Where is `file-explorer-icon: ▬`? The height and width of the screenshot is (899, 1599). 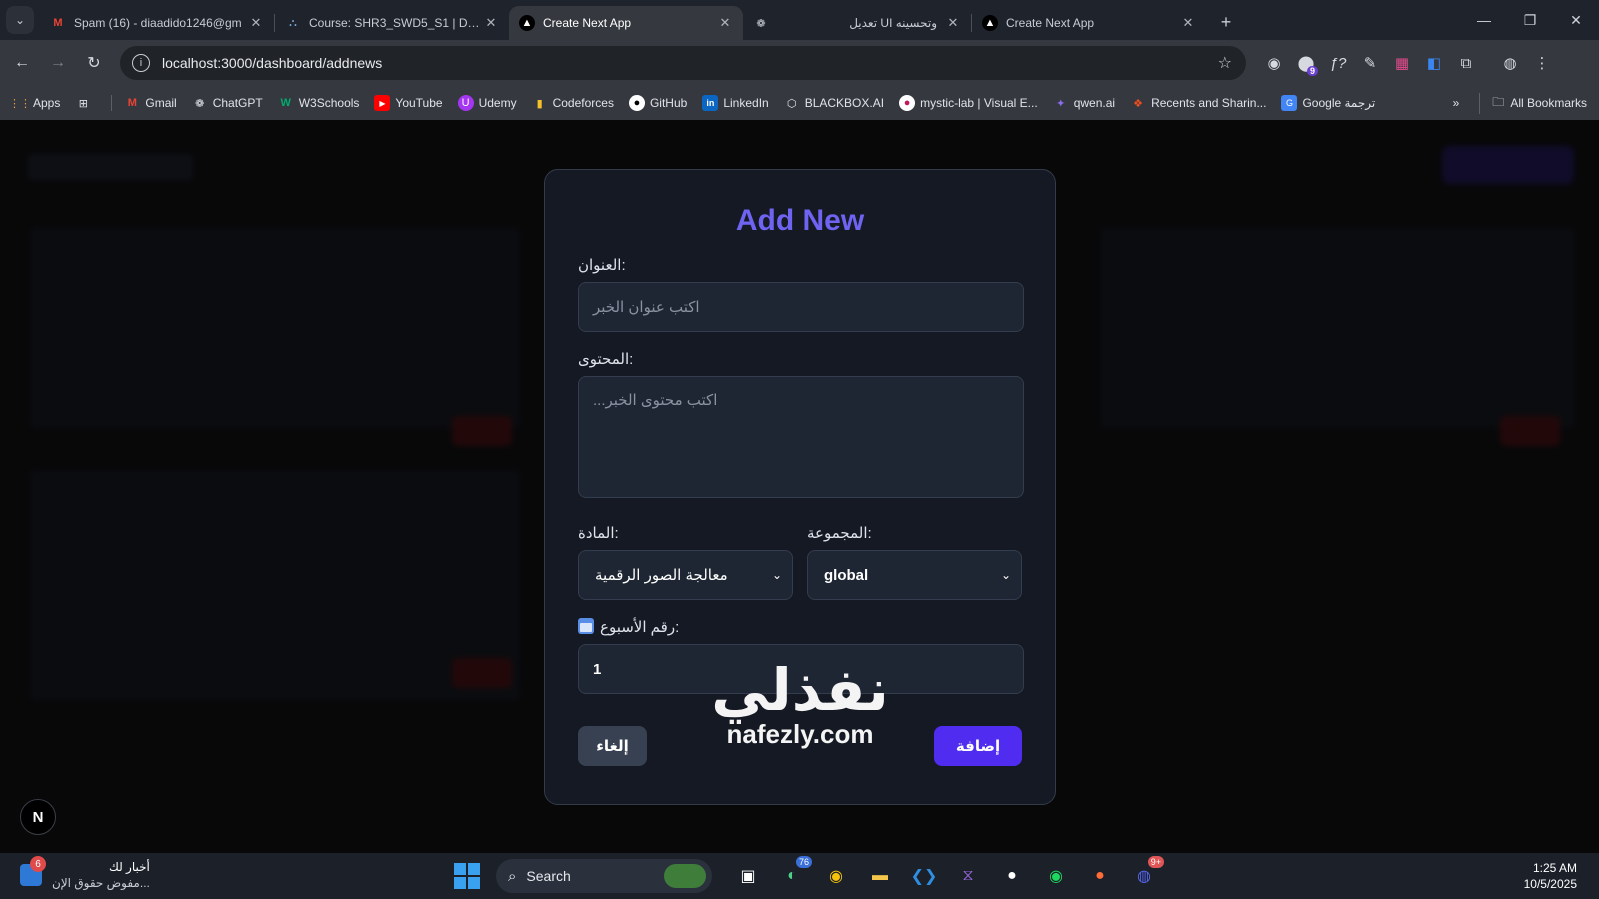 file-explorer-icon: ▬ is located at coordinates (880, 876).